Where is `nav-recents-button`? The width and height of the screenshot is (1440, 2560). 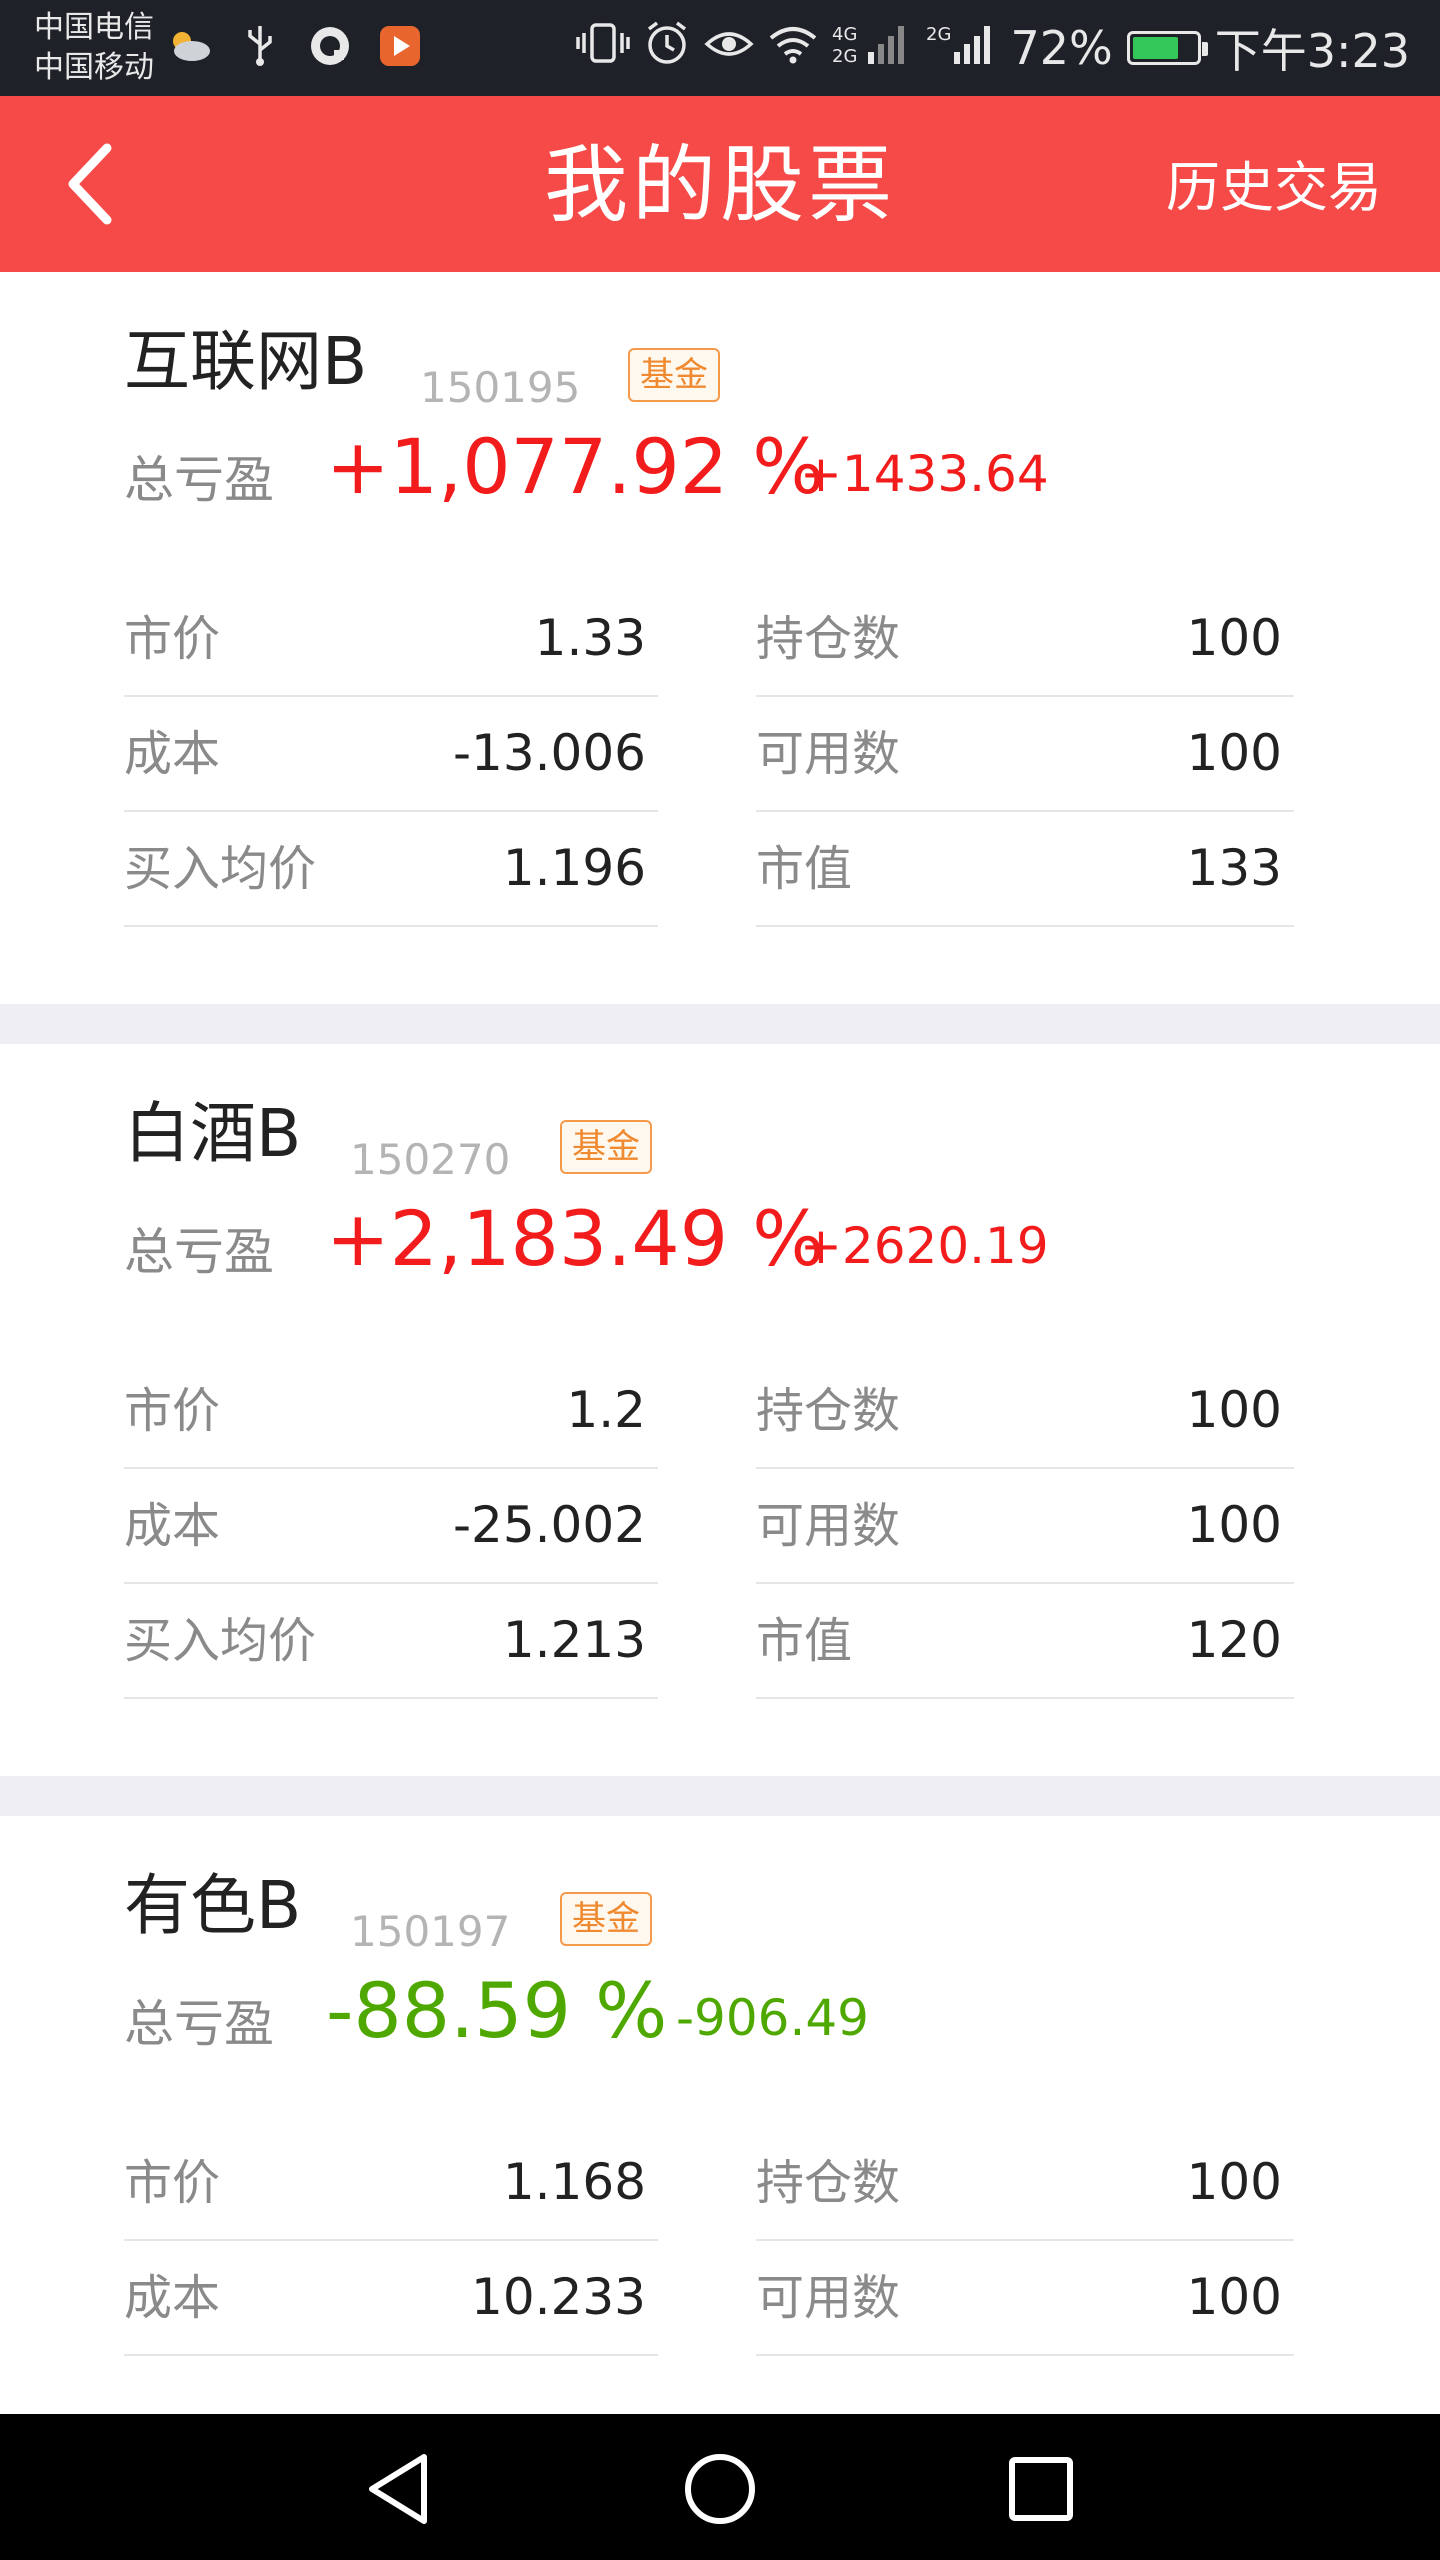
nav-recents-button is located at coordinates (1041, 2489).